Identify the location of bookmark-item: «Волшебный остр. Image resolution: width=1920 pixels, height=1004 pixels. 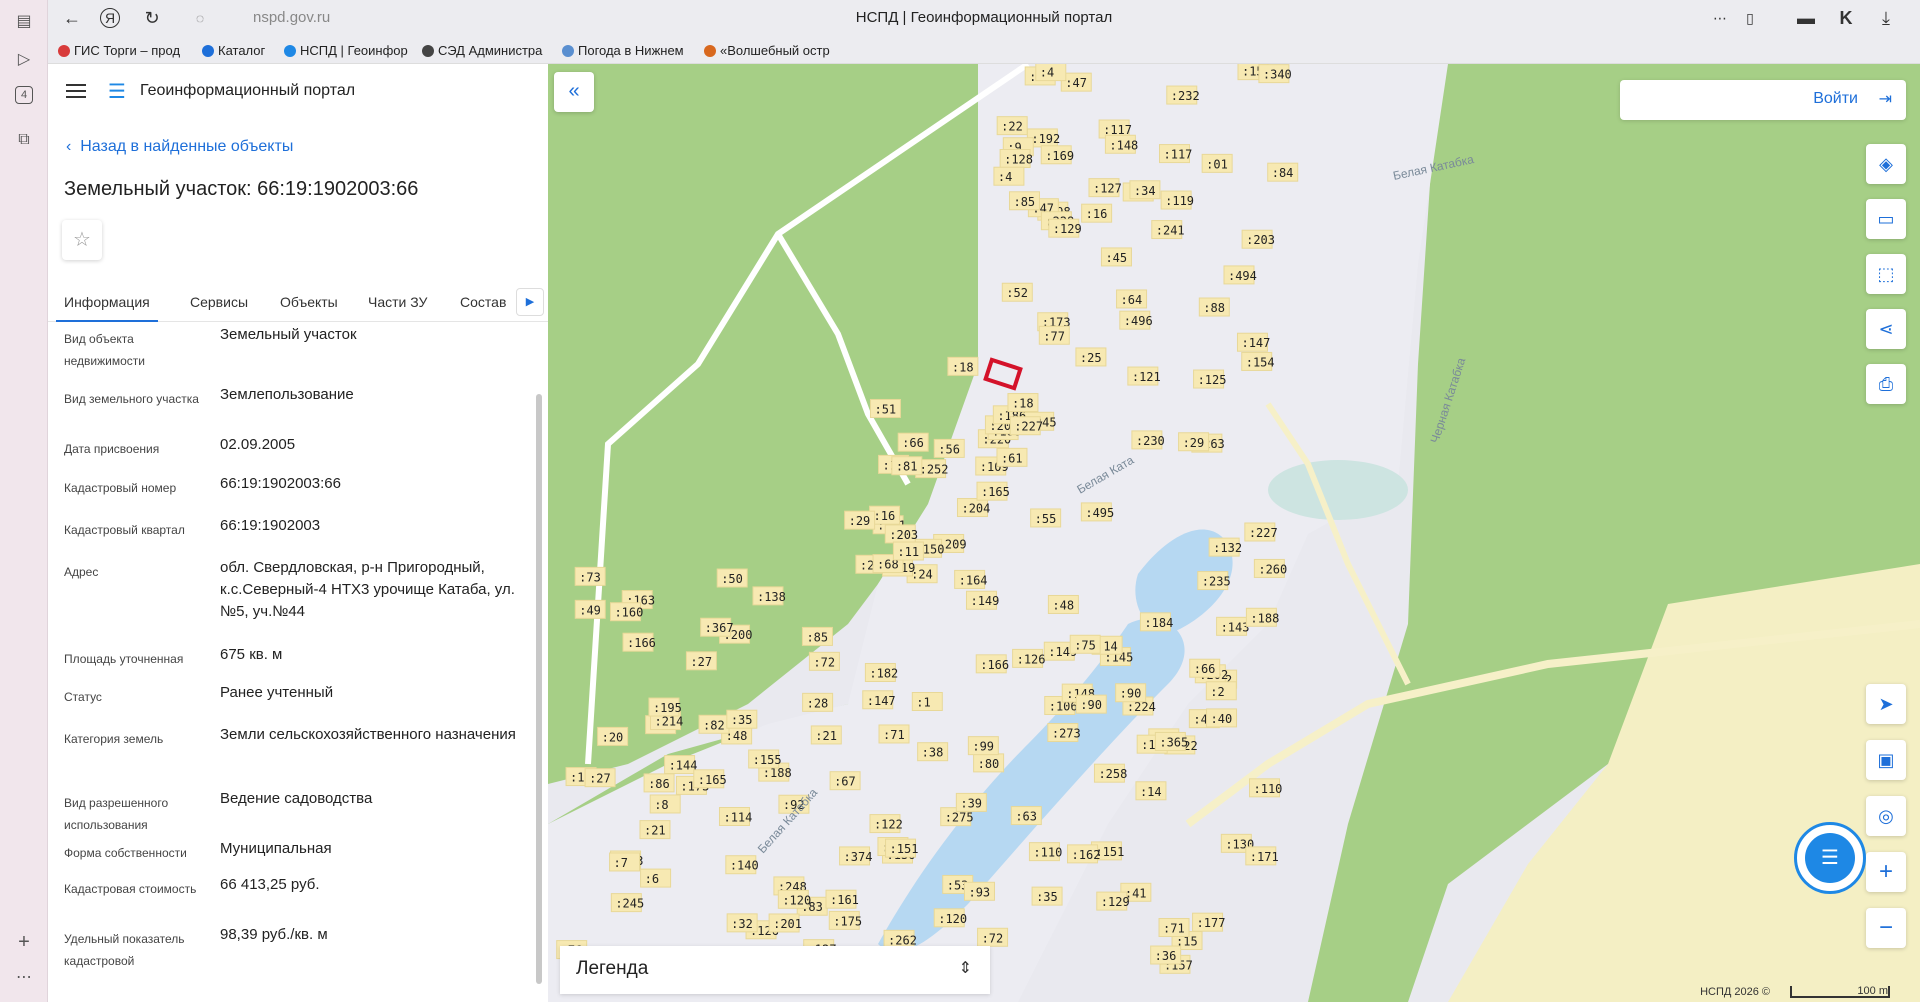
(772, 50).